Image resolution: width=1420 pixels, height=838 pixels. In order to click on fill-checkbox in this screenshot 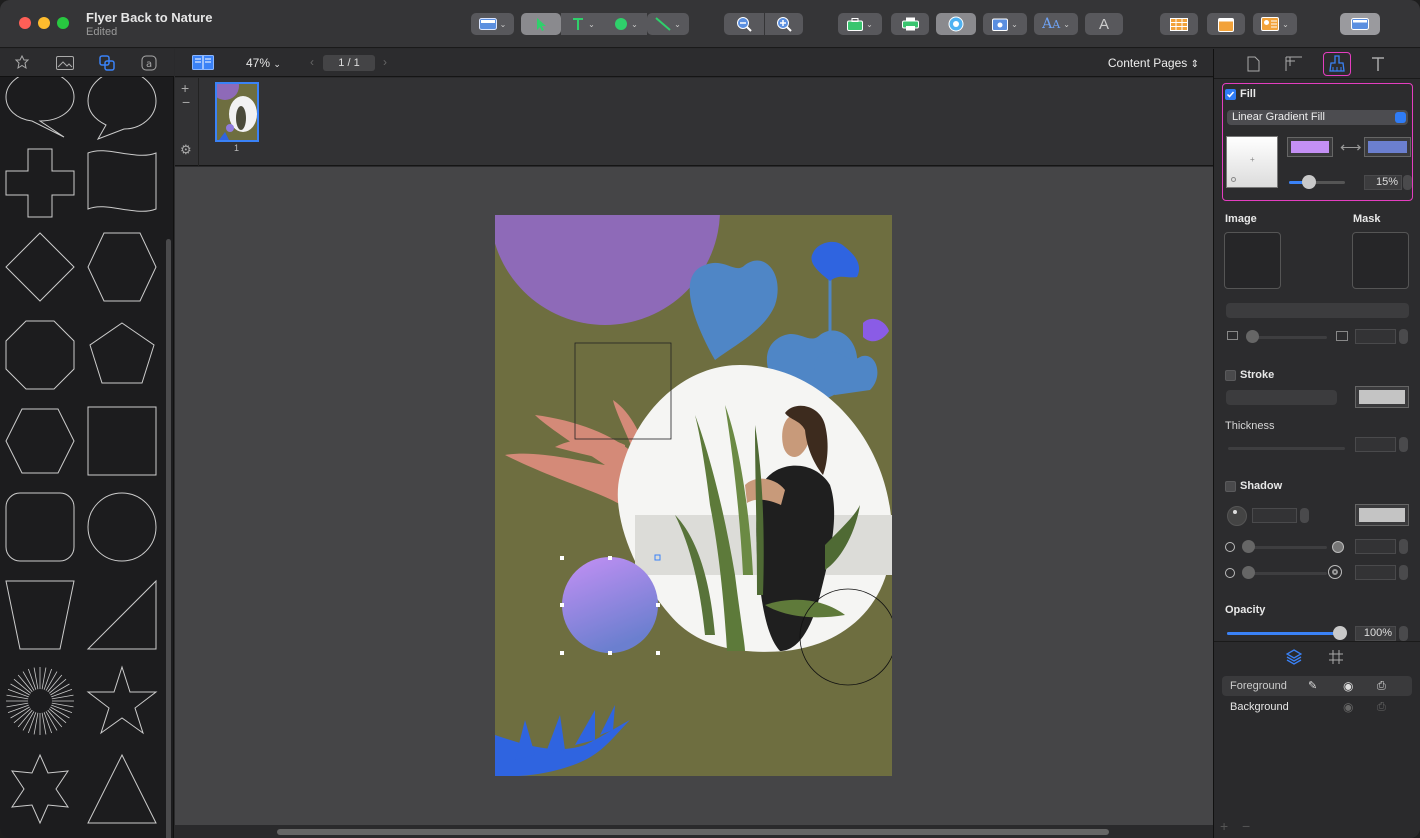, I will do `click(1230, 94)`.